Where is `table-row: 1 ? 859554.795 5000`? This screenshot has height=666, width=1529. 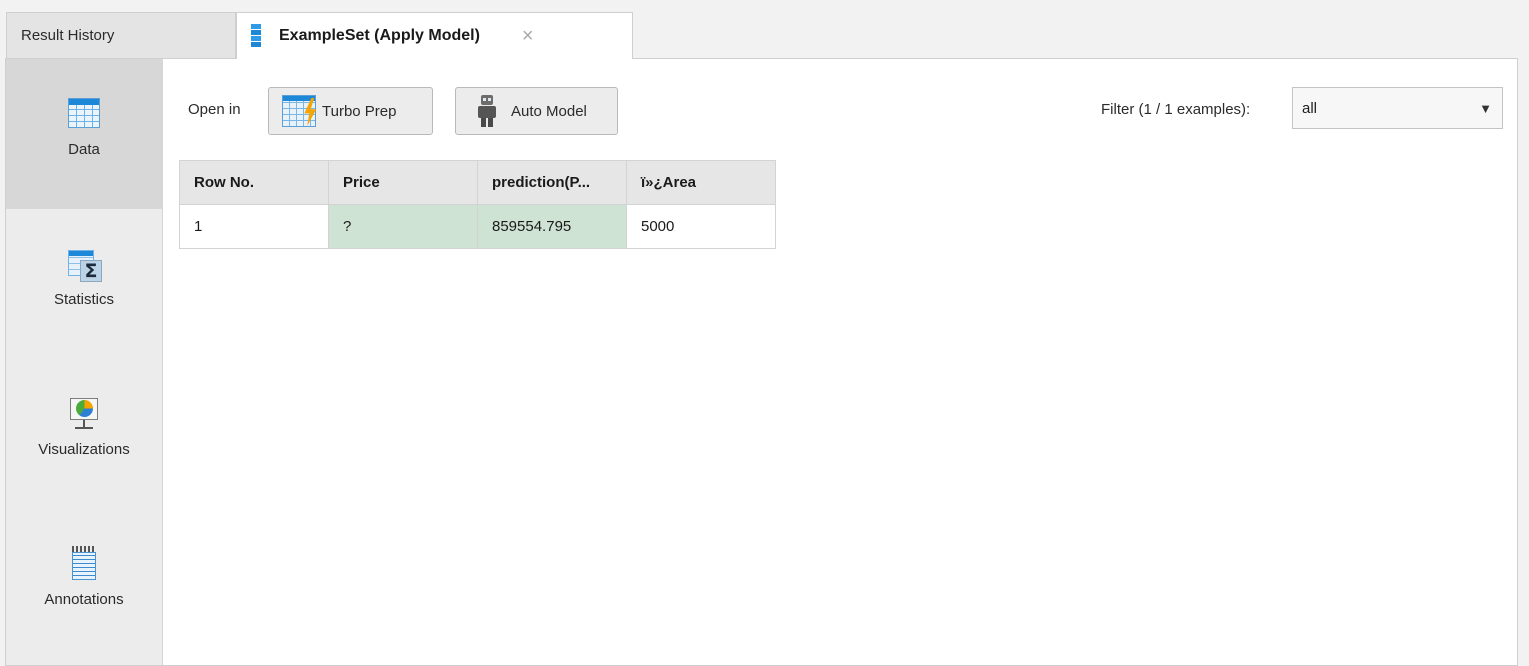 table-row: 1 ? 859554.795 5000 is located at coordinates (477, 226).